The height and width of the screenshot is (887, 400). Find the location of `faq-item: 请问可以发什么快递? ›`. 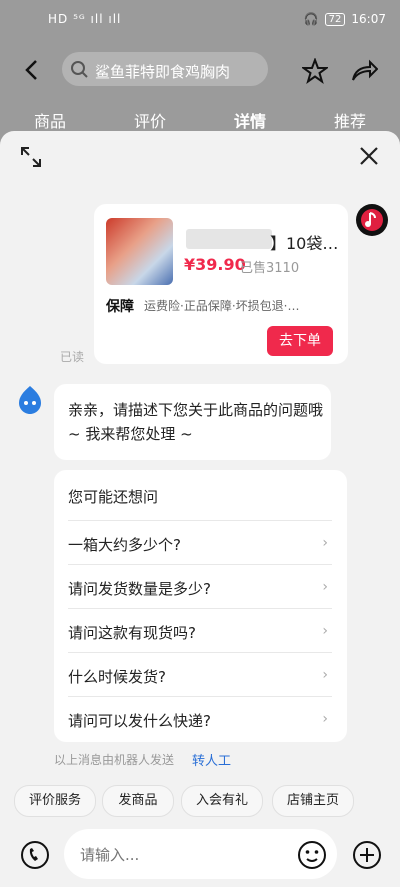

faq-item: 请问可以发什么快递? › is located at coordinates (200, 718).